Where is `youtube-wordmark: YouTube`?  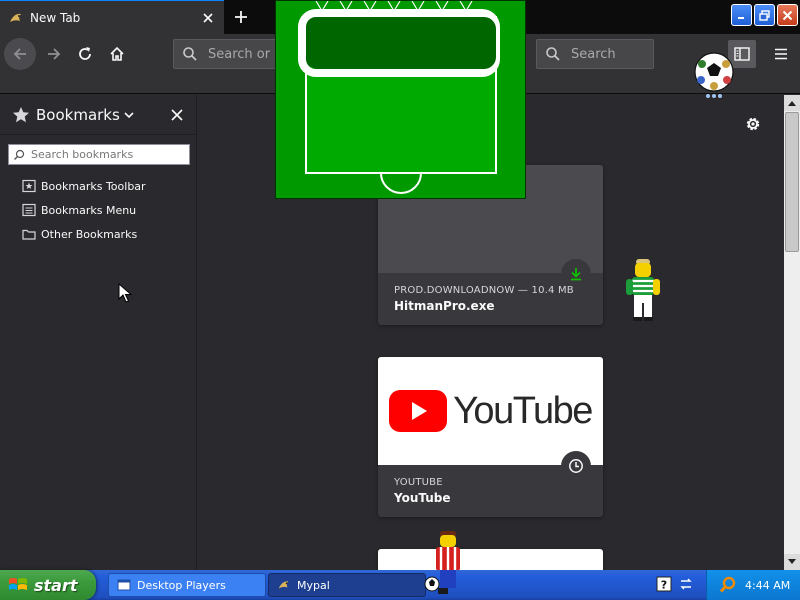 youtube-wordmark: YouTube is located at coordinates (523, 410).